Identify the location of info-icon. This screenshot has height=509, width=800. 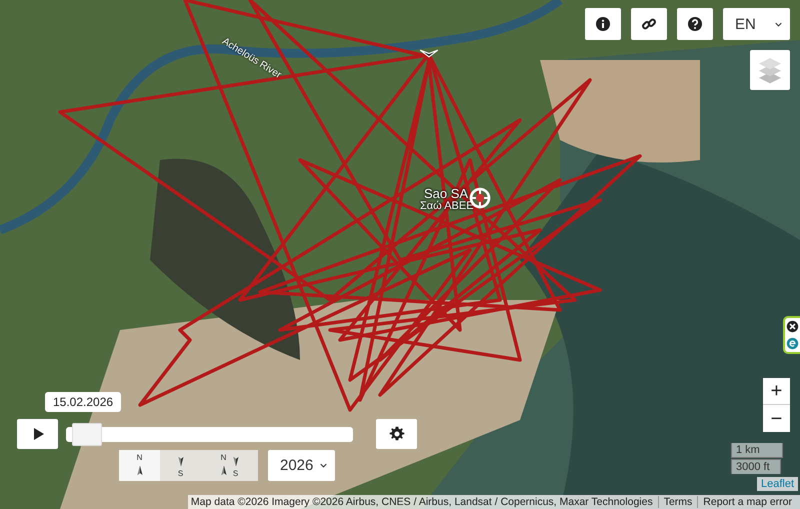
(603, 24).